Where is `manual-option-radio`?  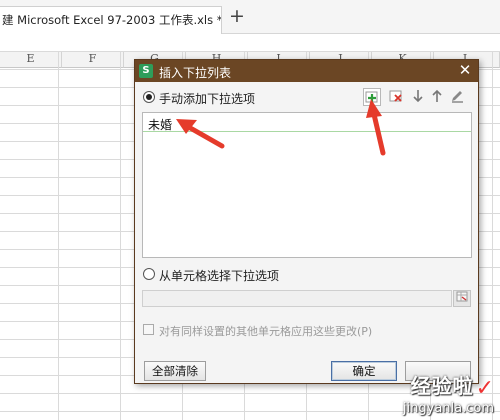
manual-option-radio is located at coordinates (149, 97).